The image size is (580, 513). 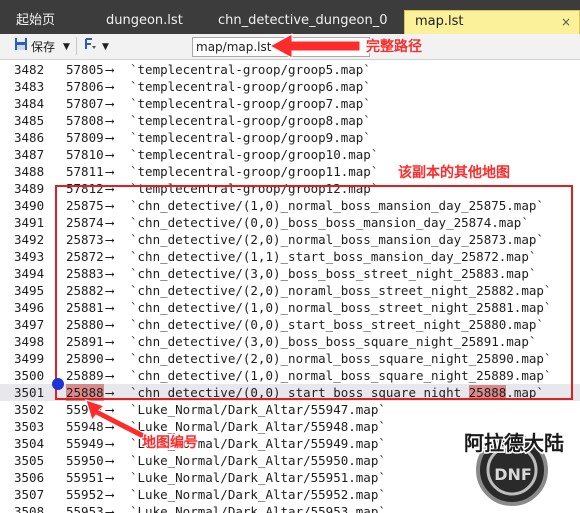 What do you see at coordinates (170, 443) in the screenshot?
I see `annotation-map-id: 地图编号` at bounding box center [170, 443].